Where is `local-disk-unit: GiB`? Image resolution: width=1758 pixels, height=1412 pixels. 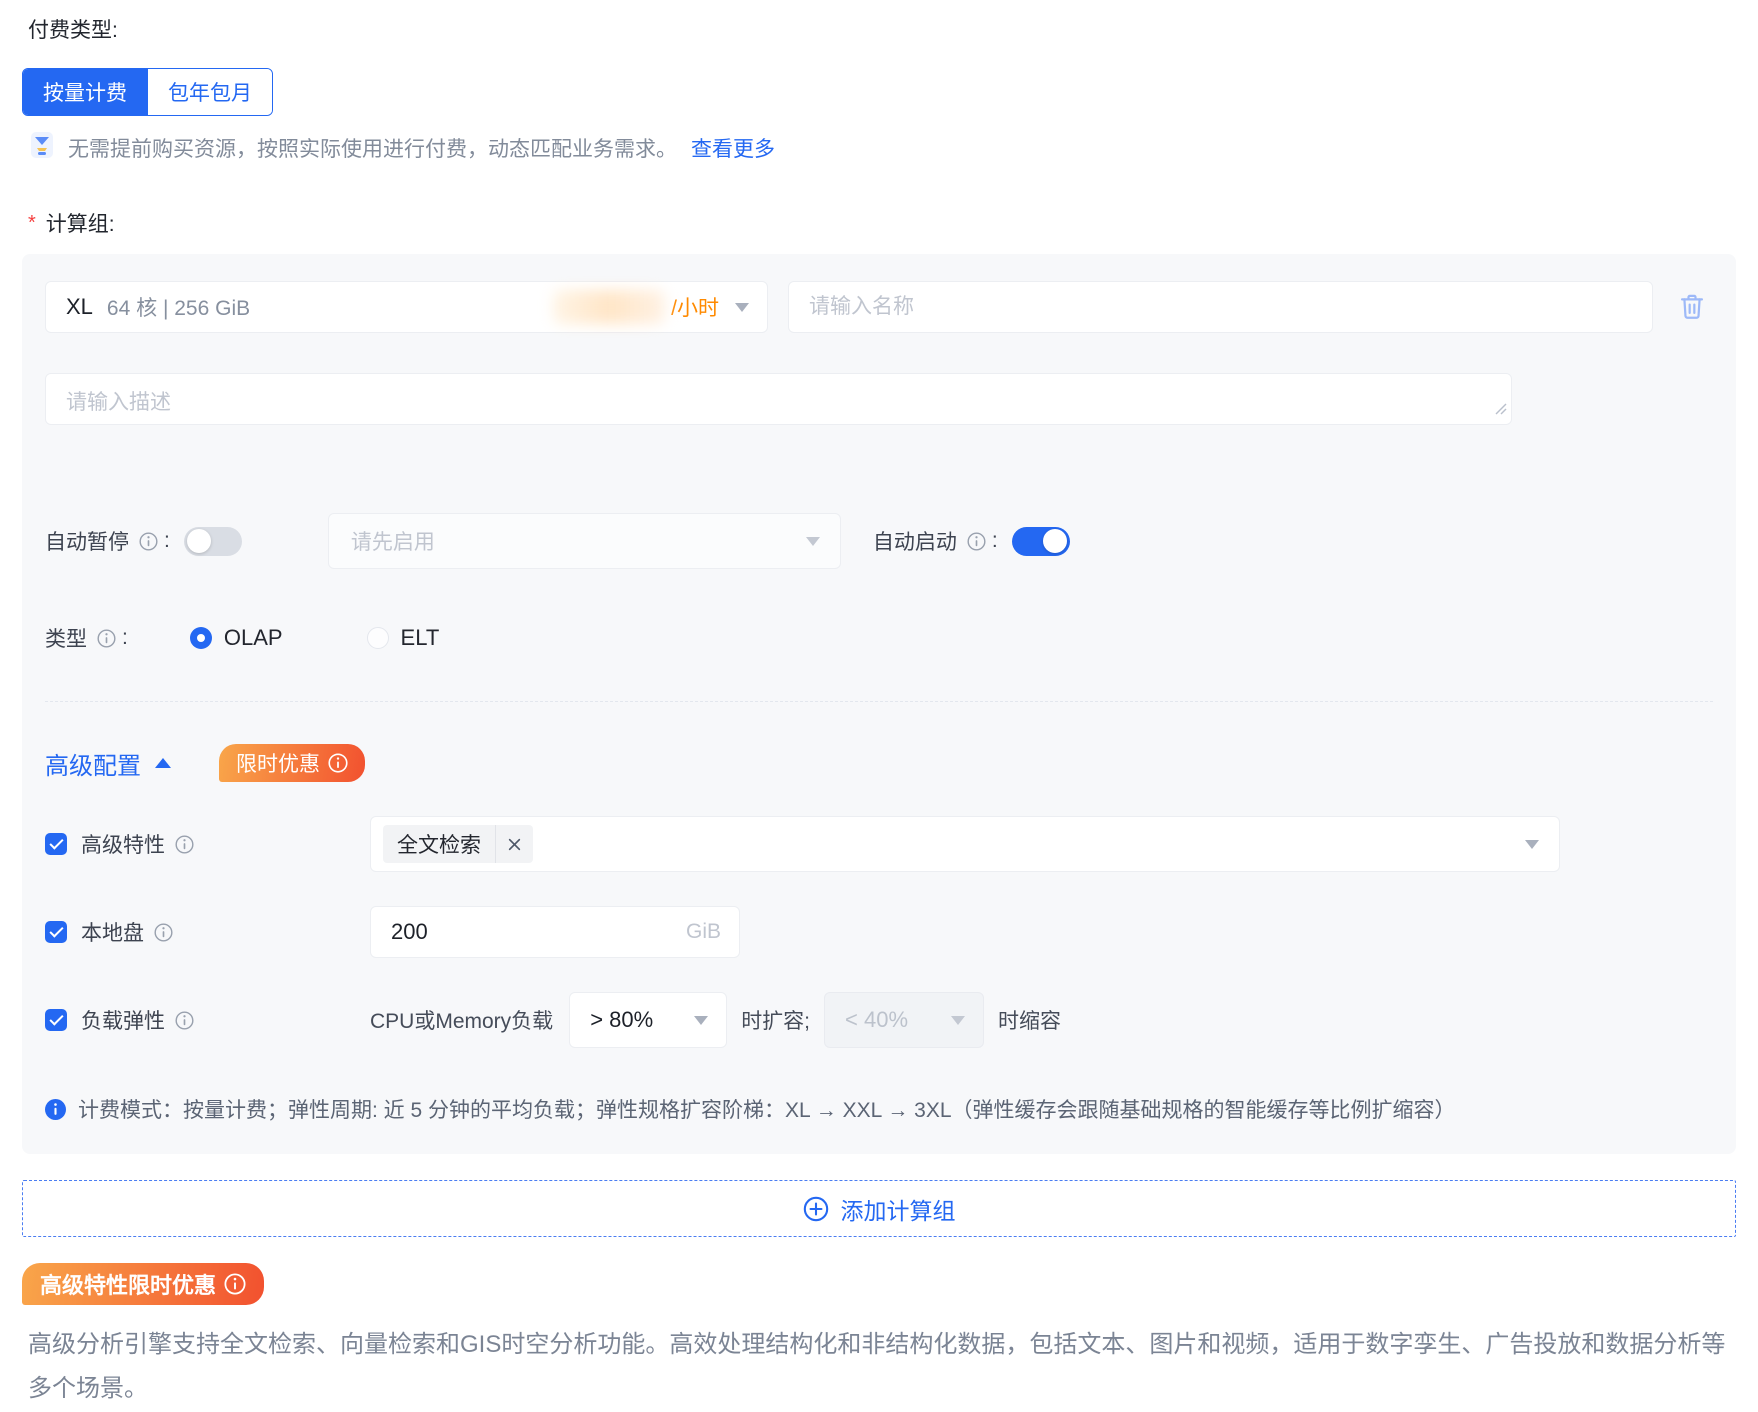
local-disk-unit: GiB is located at coordinates (703, 931).